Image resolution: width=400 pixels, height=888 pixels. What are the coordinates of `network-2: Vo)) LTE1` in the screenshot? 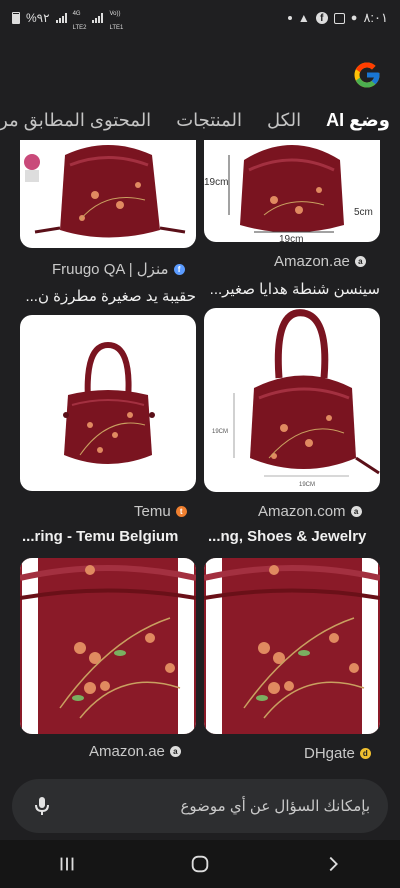 It's located at (116, 21).